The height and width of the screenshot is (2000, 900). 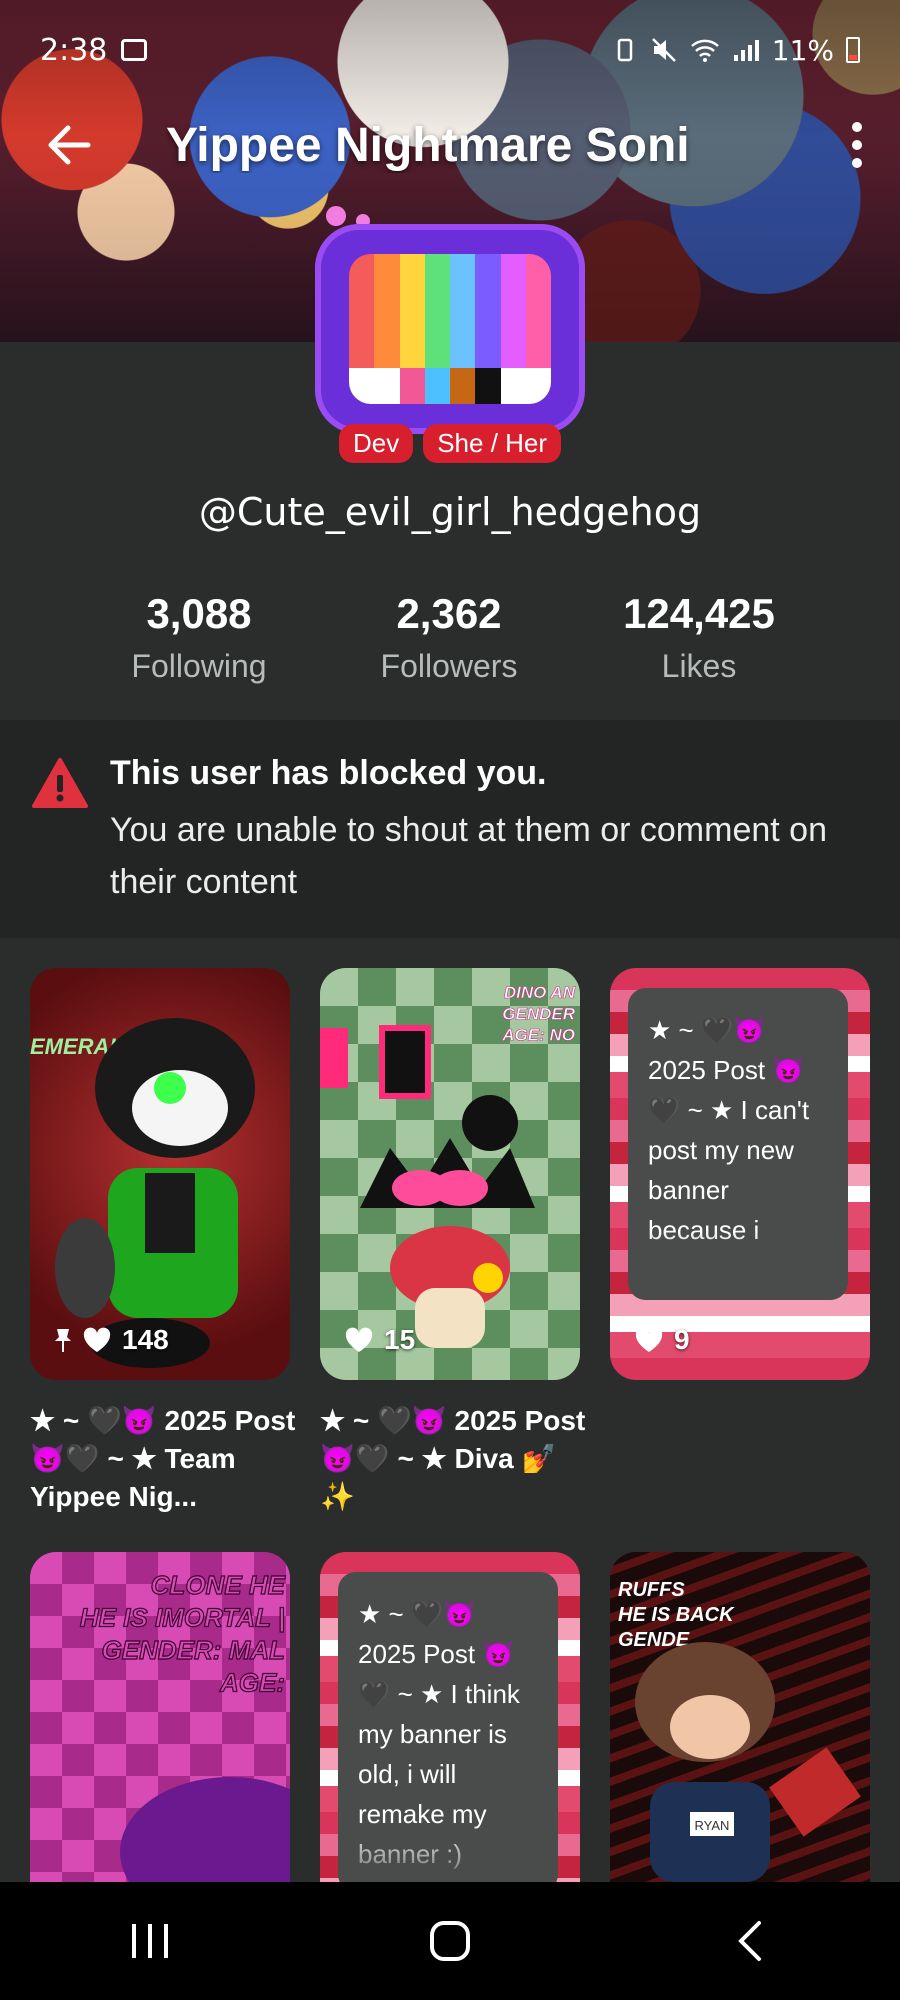 I want to click on profile-badges: Dev She / Her, so click(x=450, y=443).